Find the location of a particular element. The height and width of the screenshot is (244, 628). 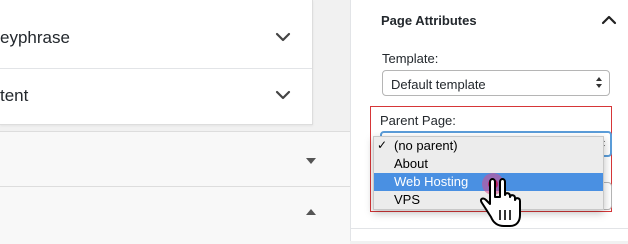

collapsible-row-keyphrase: eyphrase is located at coordinates (156, 39).